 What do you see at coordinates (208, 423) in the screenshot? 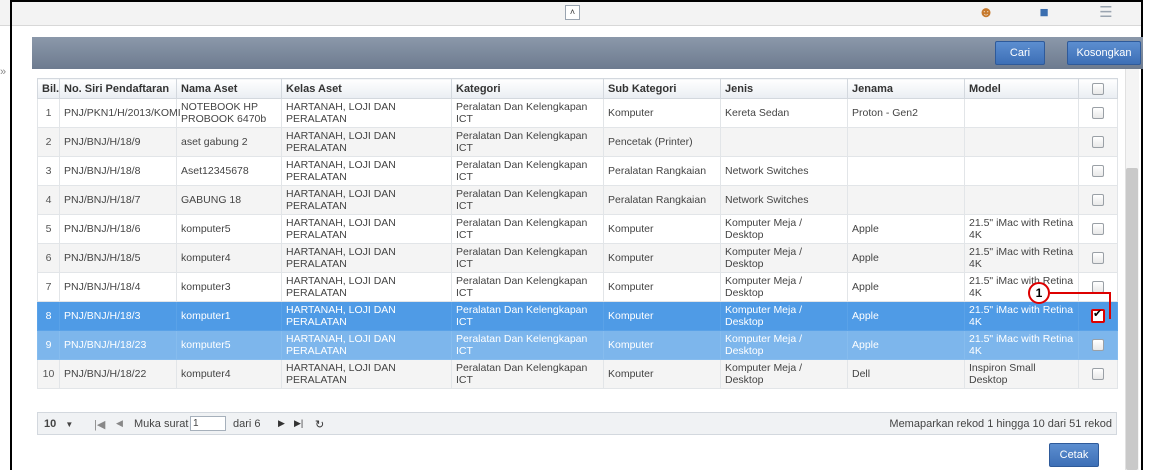
I see `page-number-input: 1` at bounding box center [208, 423].